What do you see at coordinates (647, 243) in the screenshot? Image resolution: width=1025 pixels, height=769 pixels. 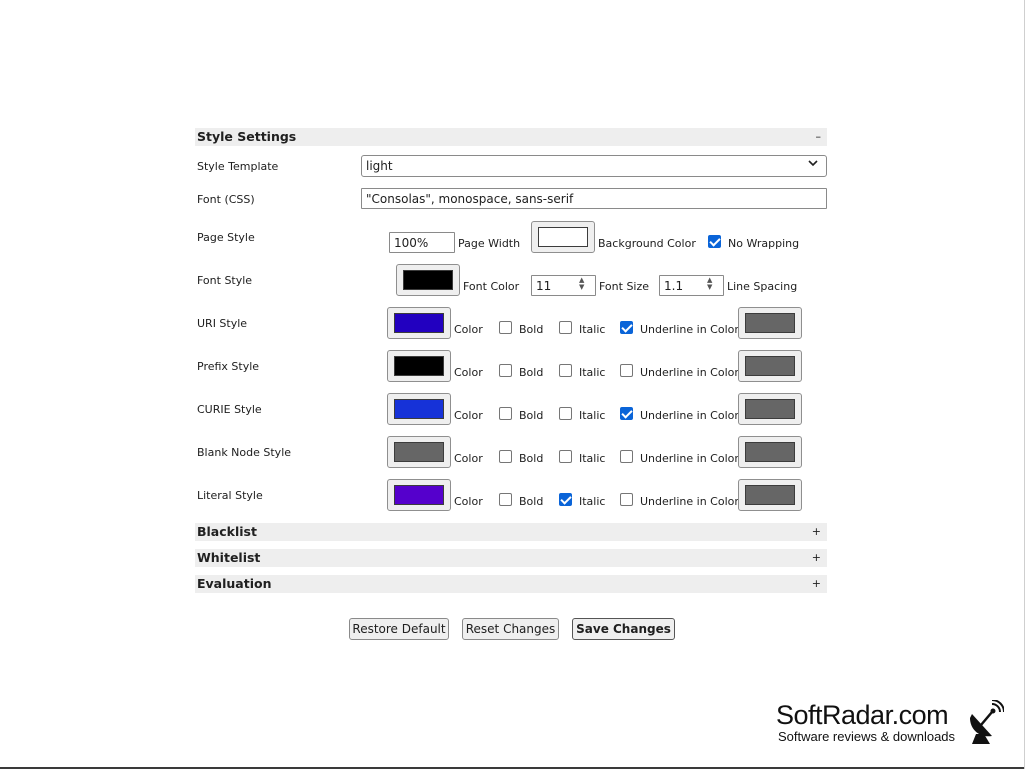 I see `background-color-label: Background Color` at bounding box center [647, 243].